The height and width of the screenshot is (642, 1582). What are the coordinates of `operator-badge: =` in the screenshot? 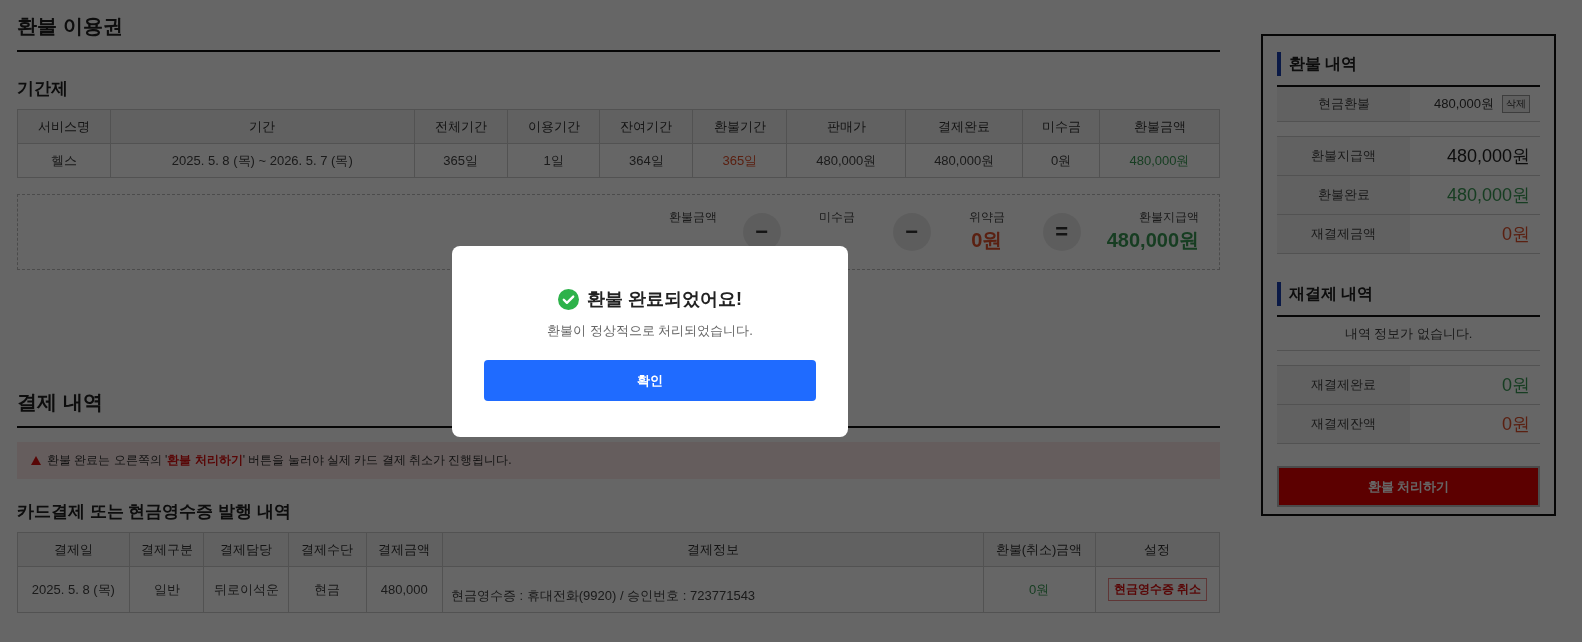 It's located at (1061, 232).